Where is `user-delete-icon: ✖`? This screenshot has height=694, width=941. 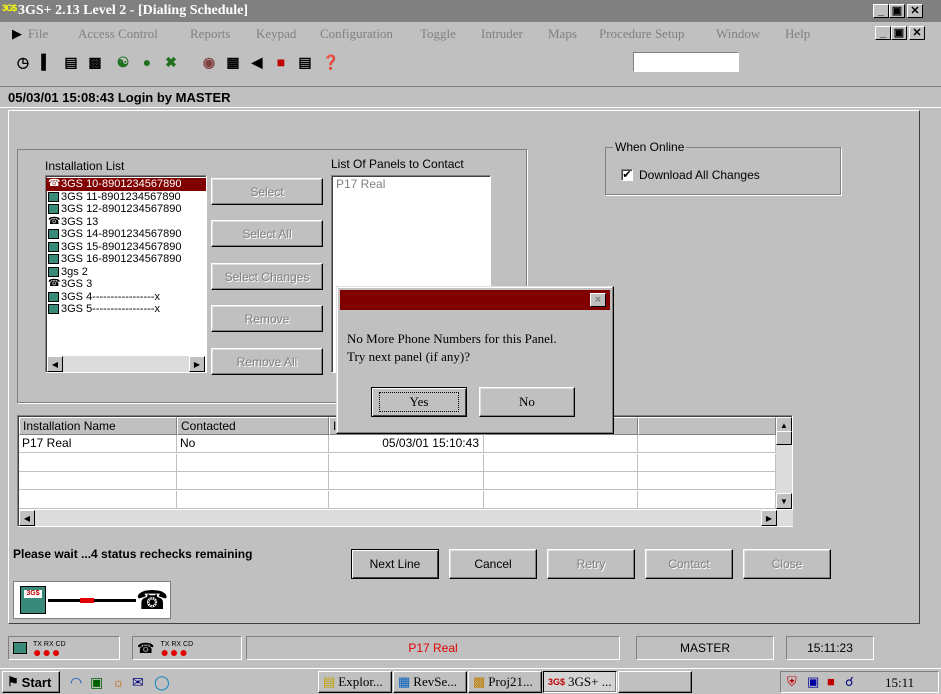 user-delete-icon: ✖ is located at coordinates (171, 62).